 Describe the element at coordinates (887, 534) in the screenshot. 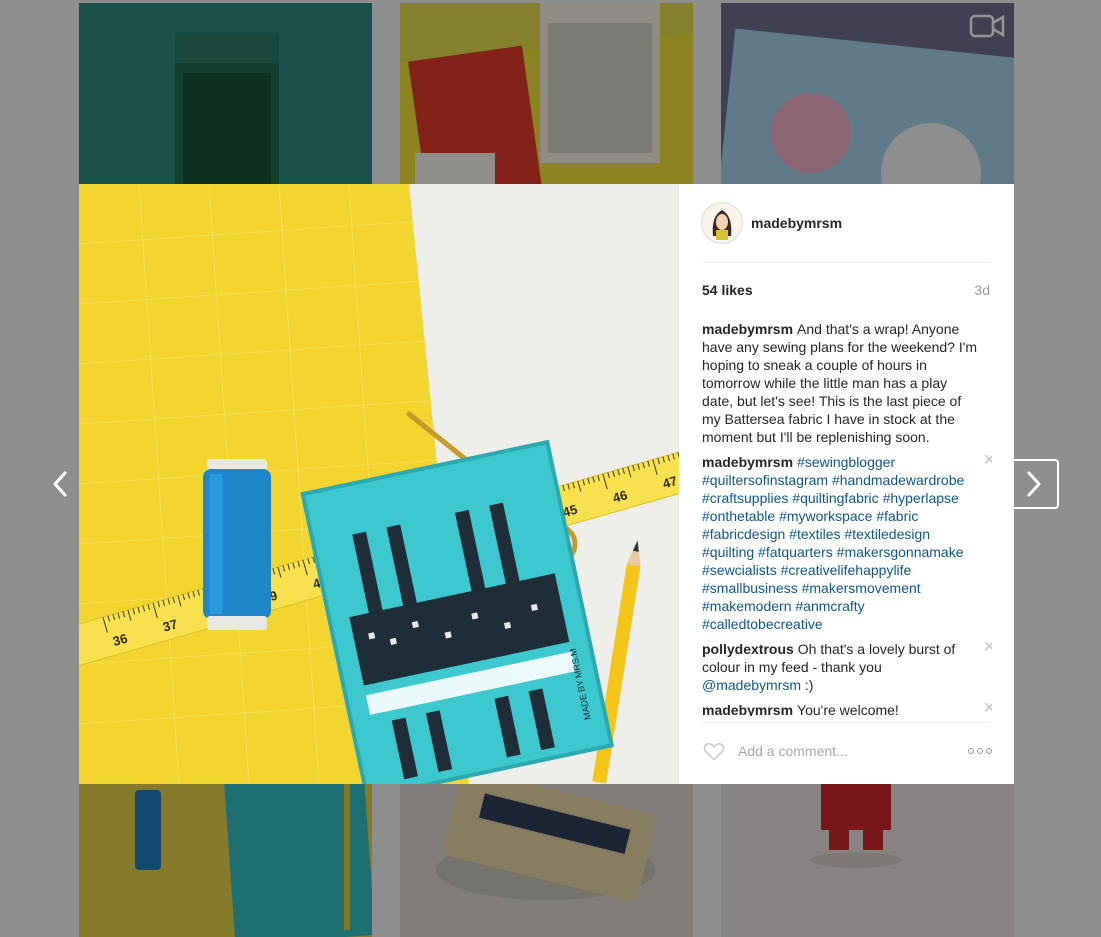

I see `hashtag-link: #textiledesign` at that location.